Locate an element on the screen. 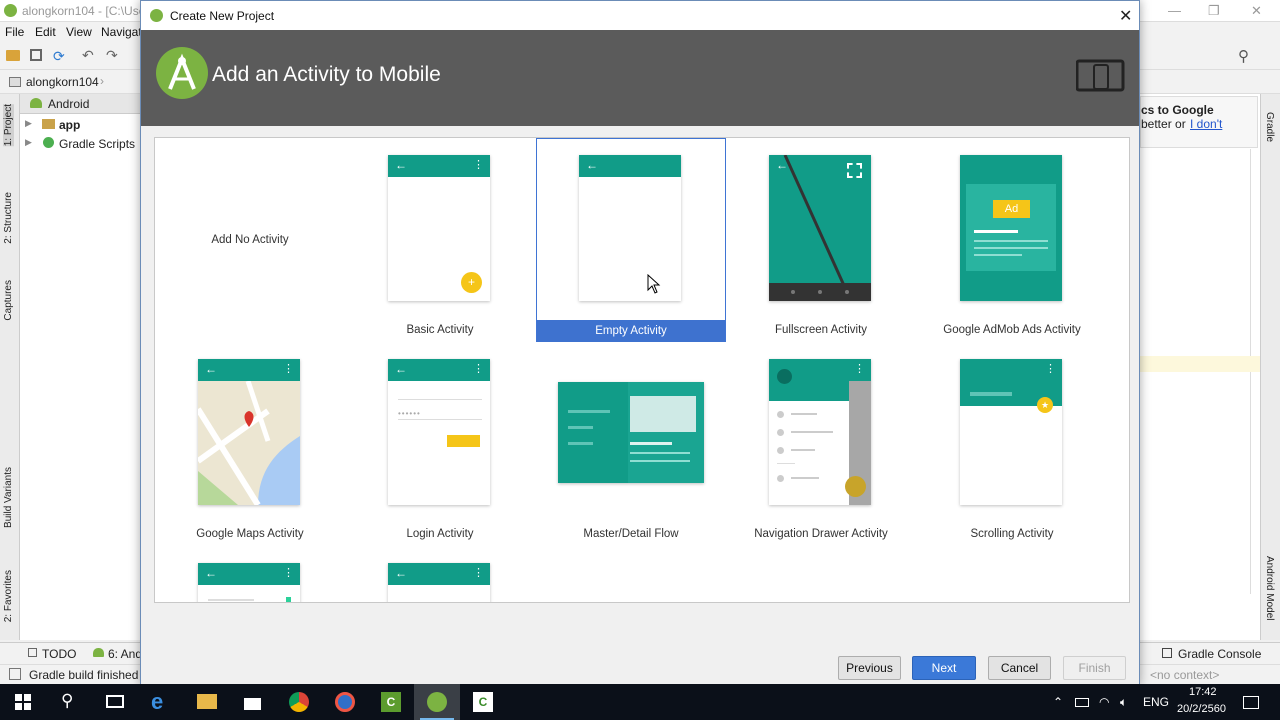 The height and width of the screenshot is (720, 1280). wifi-icon: ◠ is located at coordinates (1104, 702).